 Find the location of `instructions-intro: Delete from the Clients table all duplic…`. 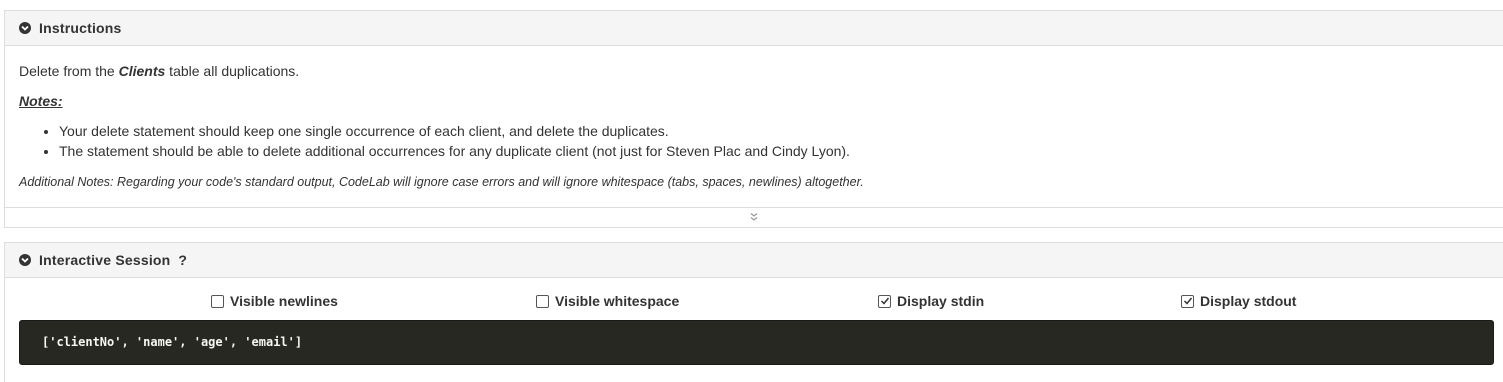

instructions-intro: Delete from the Clients table all duplic… is located at coordinates (159, 71).